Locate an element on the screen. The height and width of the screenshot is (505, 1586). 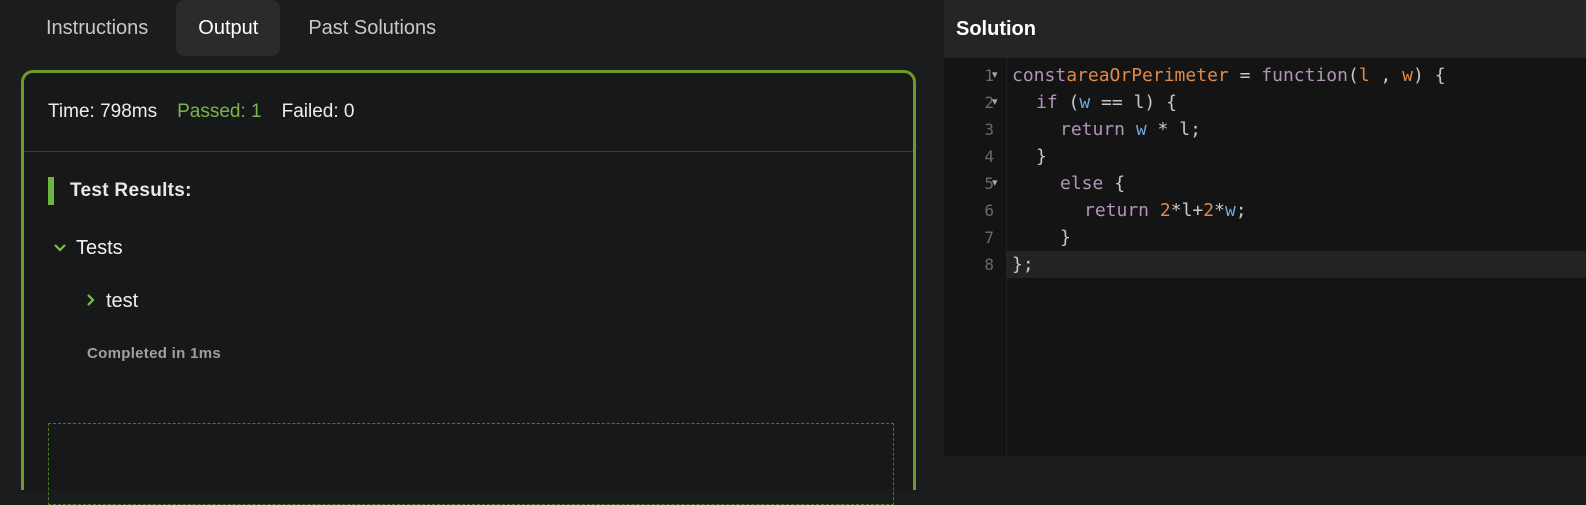
test-results-title: Test Results: is located at coordinates (131, 190).